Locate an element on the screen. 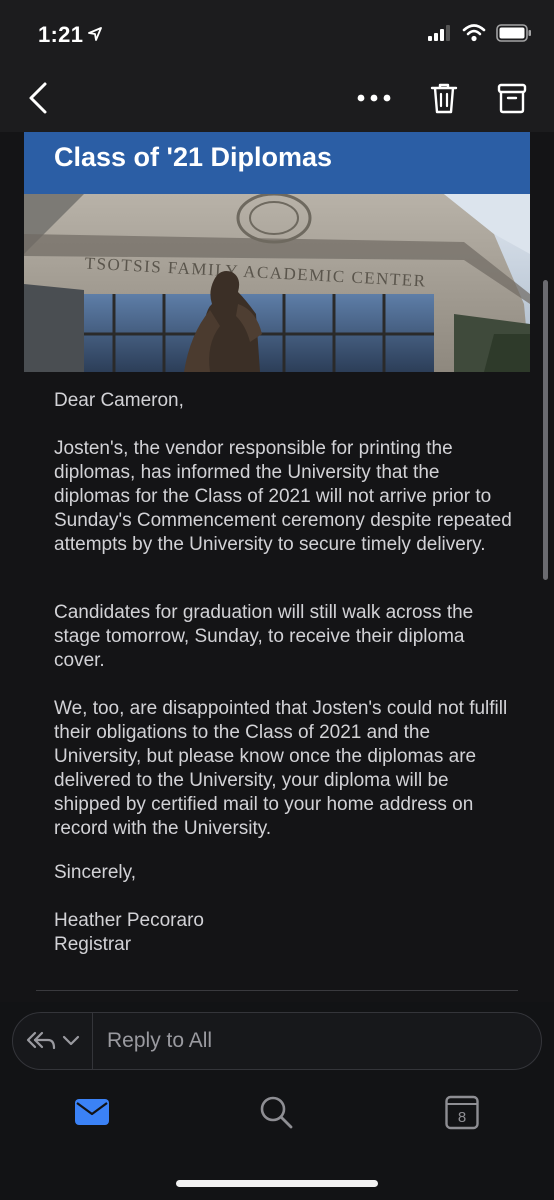 This screenshot has width=554, height=1200. chevron-down-icon is located at coordinates (70, 1040).